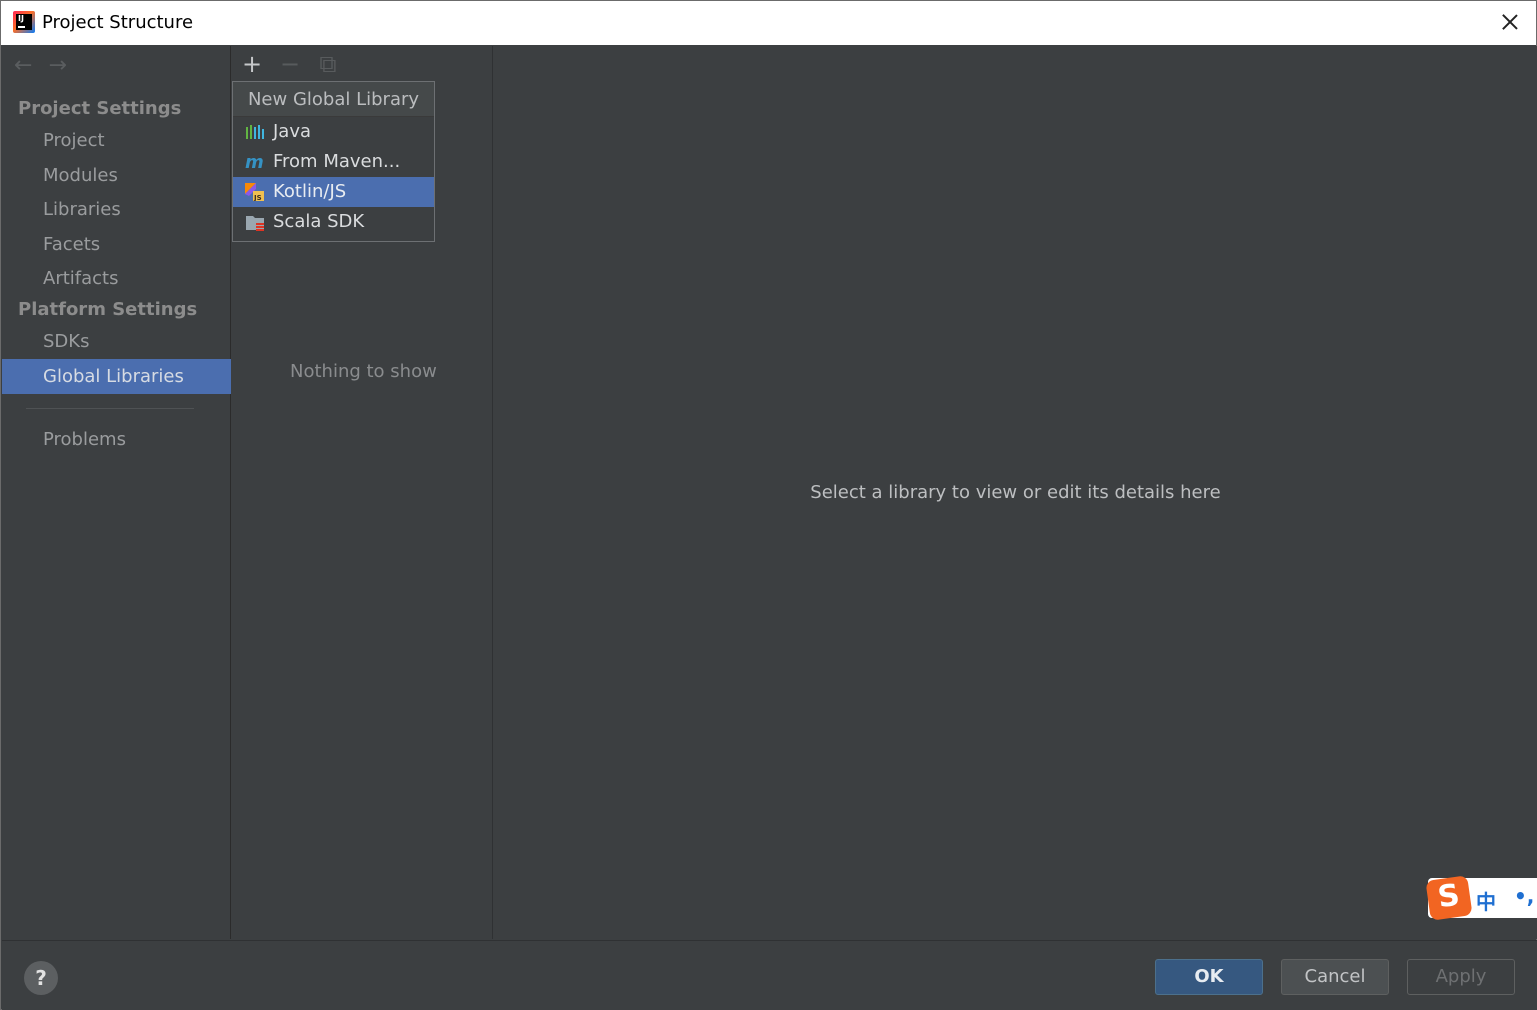  Describe the element at coordinates (116, 439) in the screenshot. I see `sidebar-item-problems: Problems` at that location.